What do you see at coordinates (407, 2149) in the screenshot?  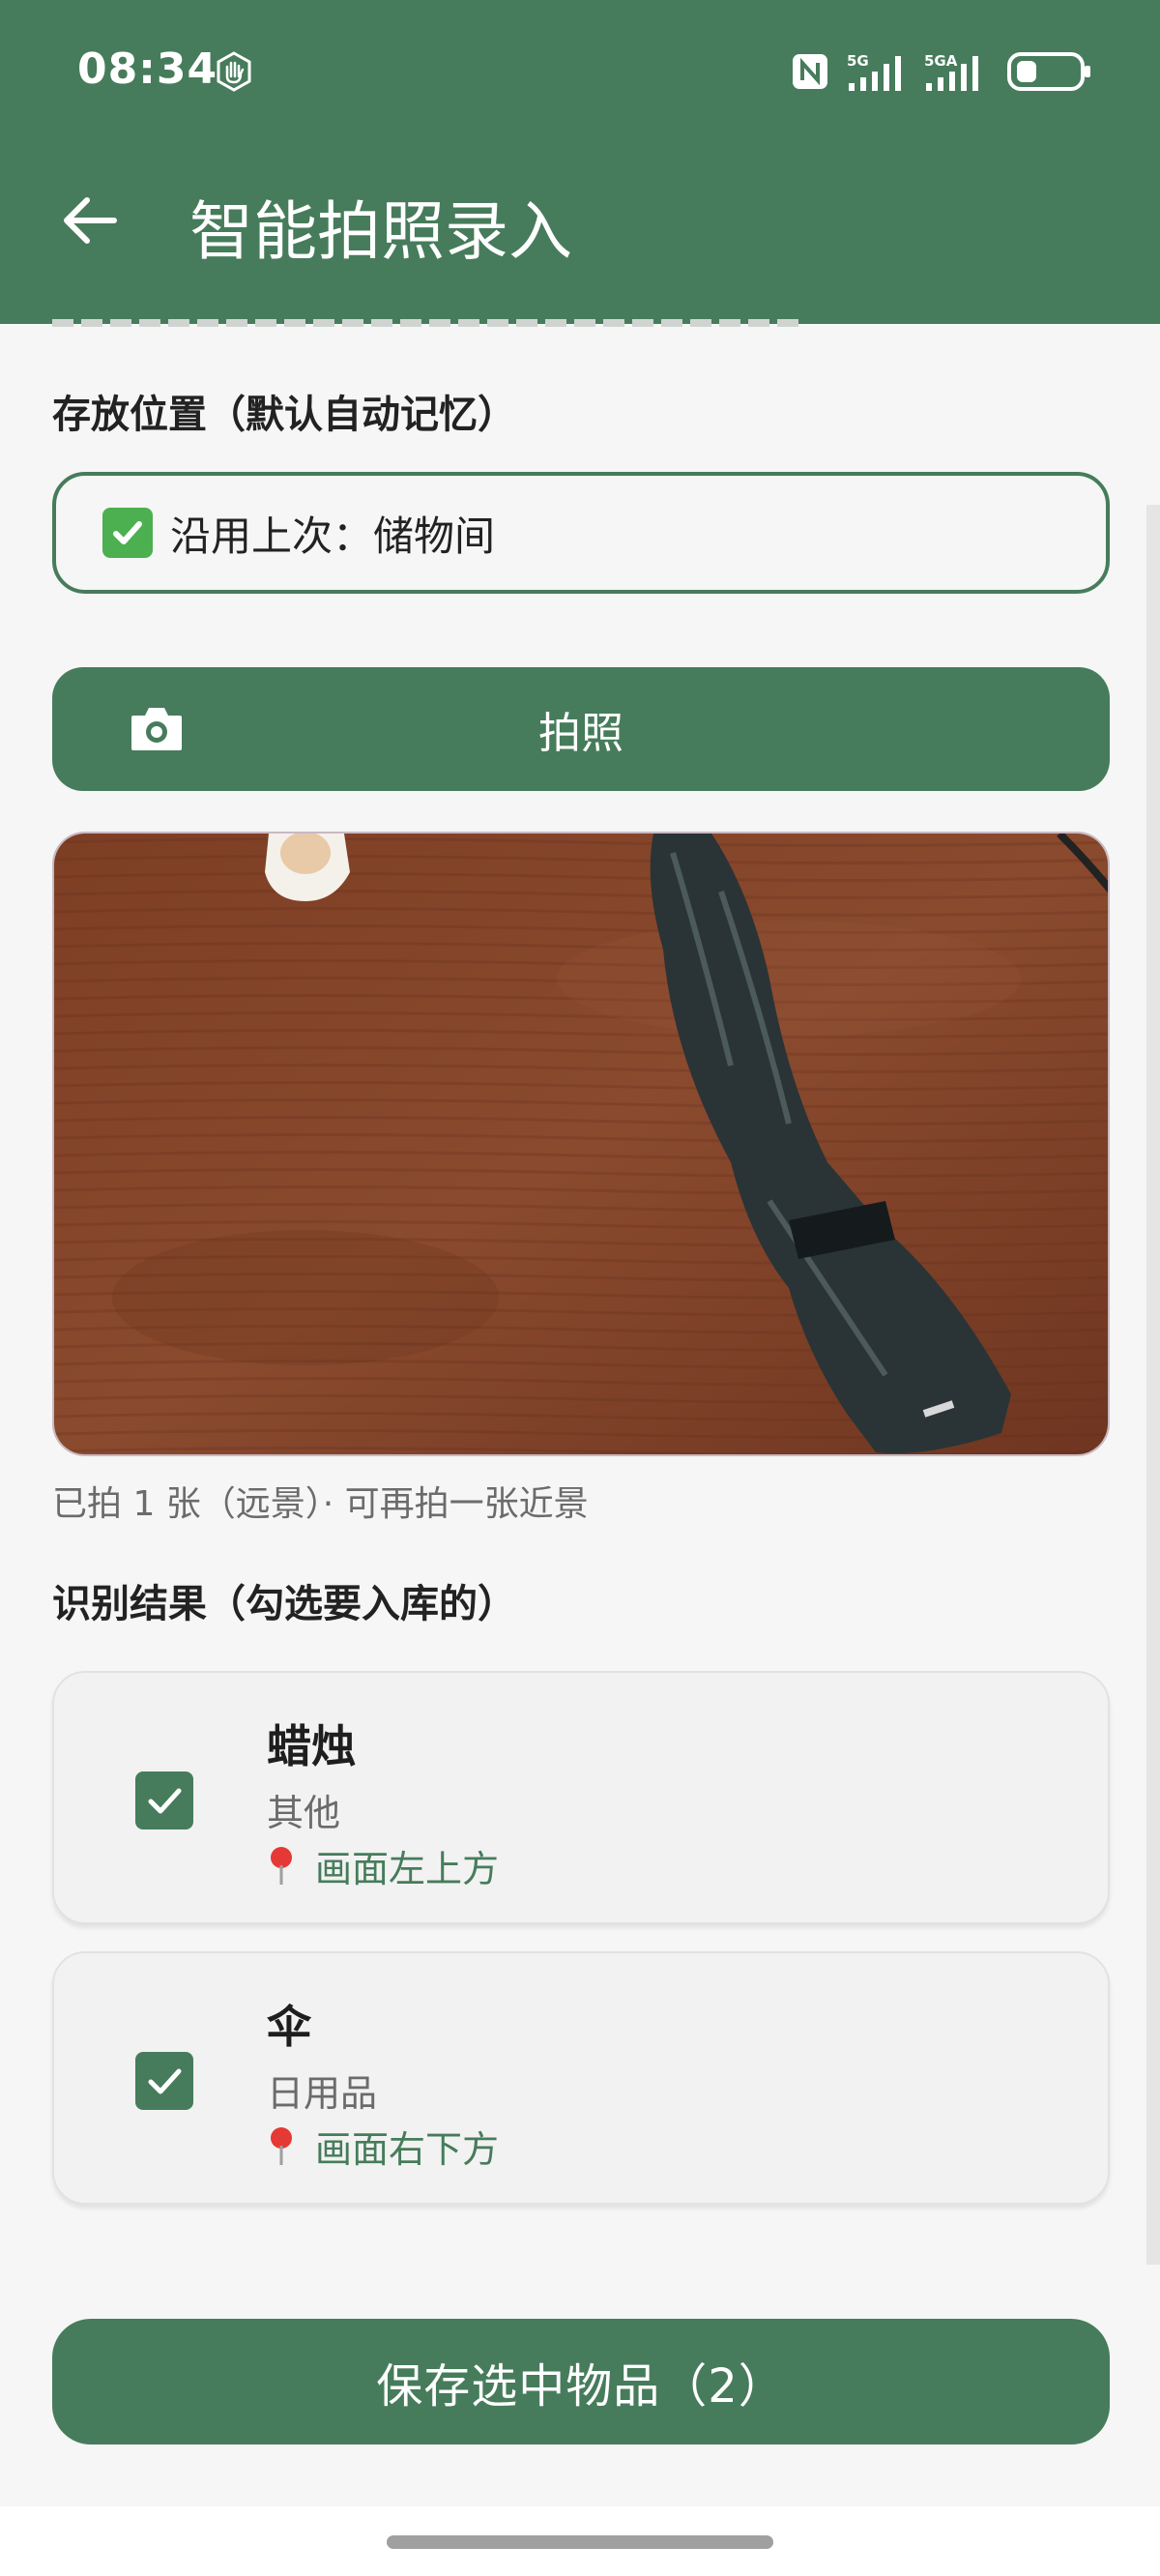 I see `item-position-text: 画面右下方` at bounding box center [407, 2149].